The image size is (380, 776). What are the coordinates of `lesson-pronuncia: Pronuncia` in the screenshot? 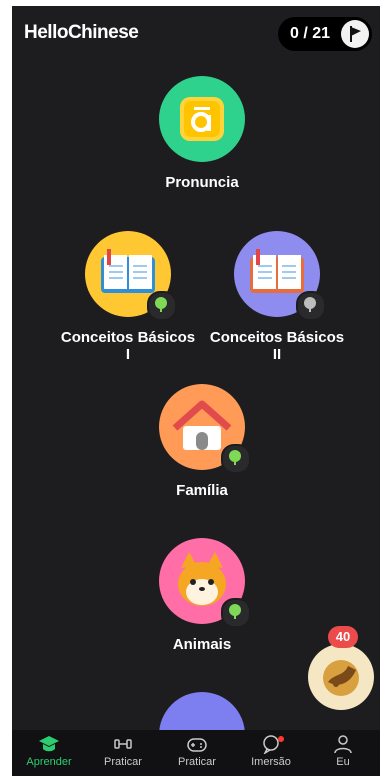 It's located at (202, 133).